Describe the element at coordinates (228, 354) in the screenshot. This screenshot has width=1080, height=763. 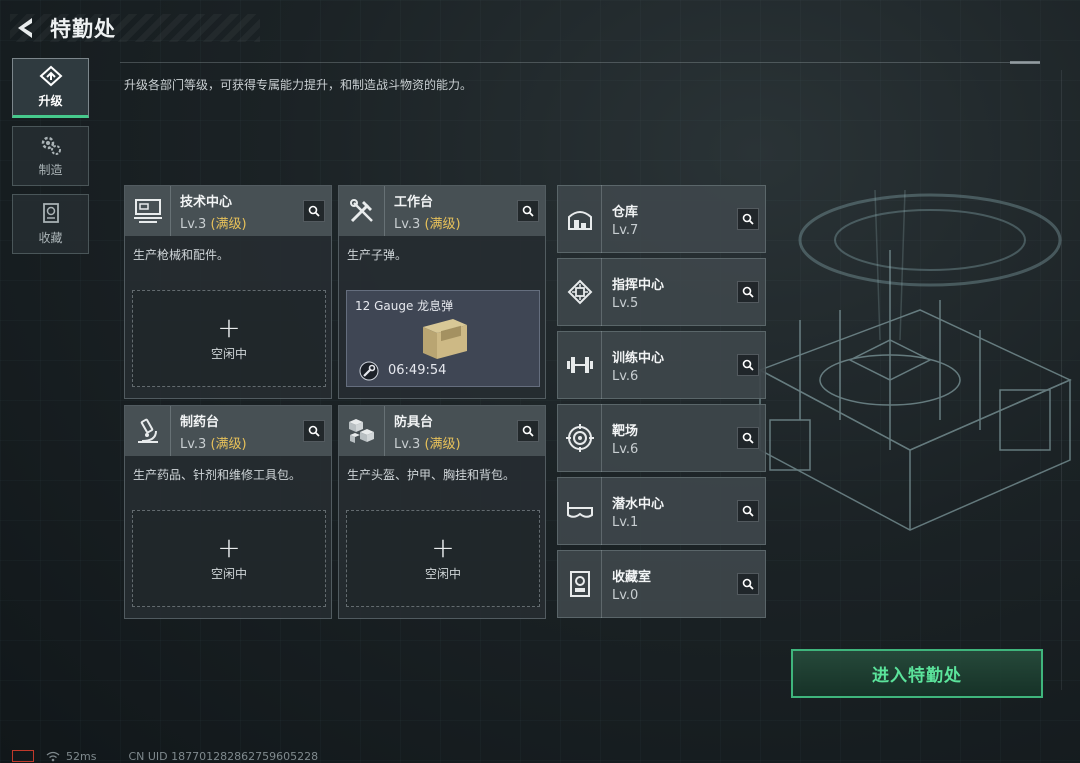
I see `slot-status: 空闲中` at that location.